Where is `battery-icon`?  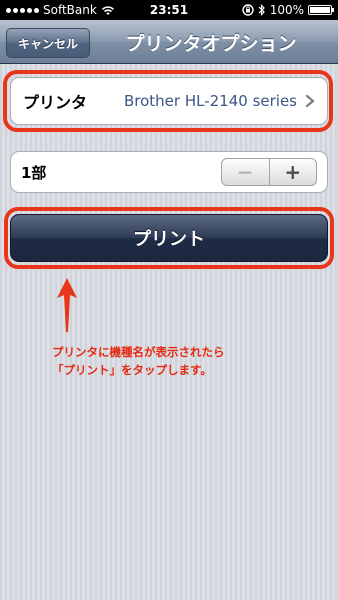 battery-icon is located at coordinates (321, 10).